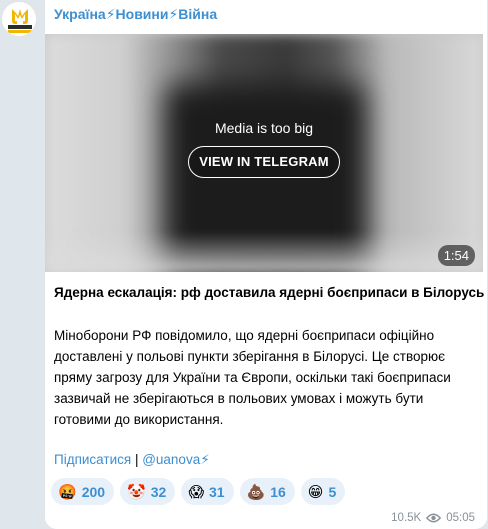 The height and width of the screenshot is (529, 488). What do you see at coordinates (460, 518) in the screenshot?
I see `post-time: 05:05` at bounding box center [460, 518].